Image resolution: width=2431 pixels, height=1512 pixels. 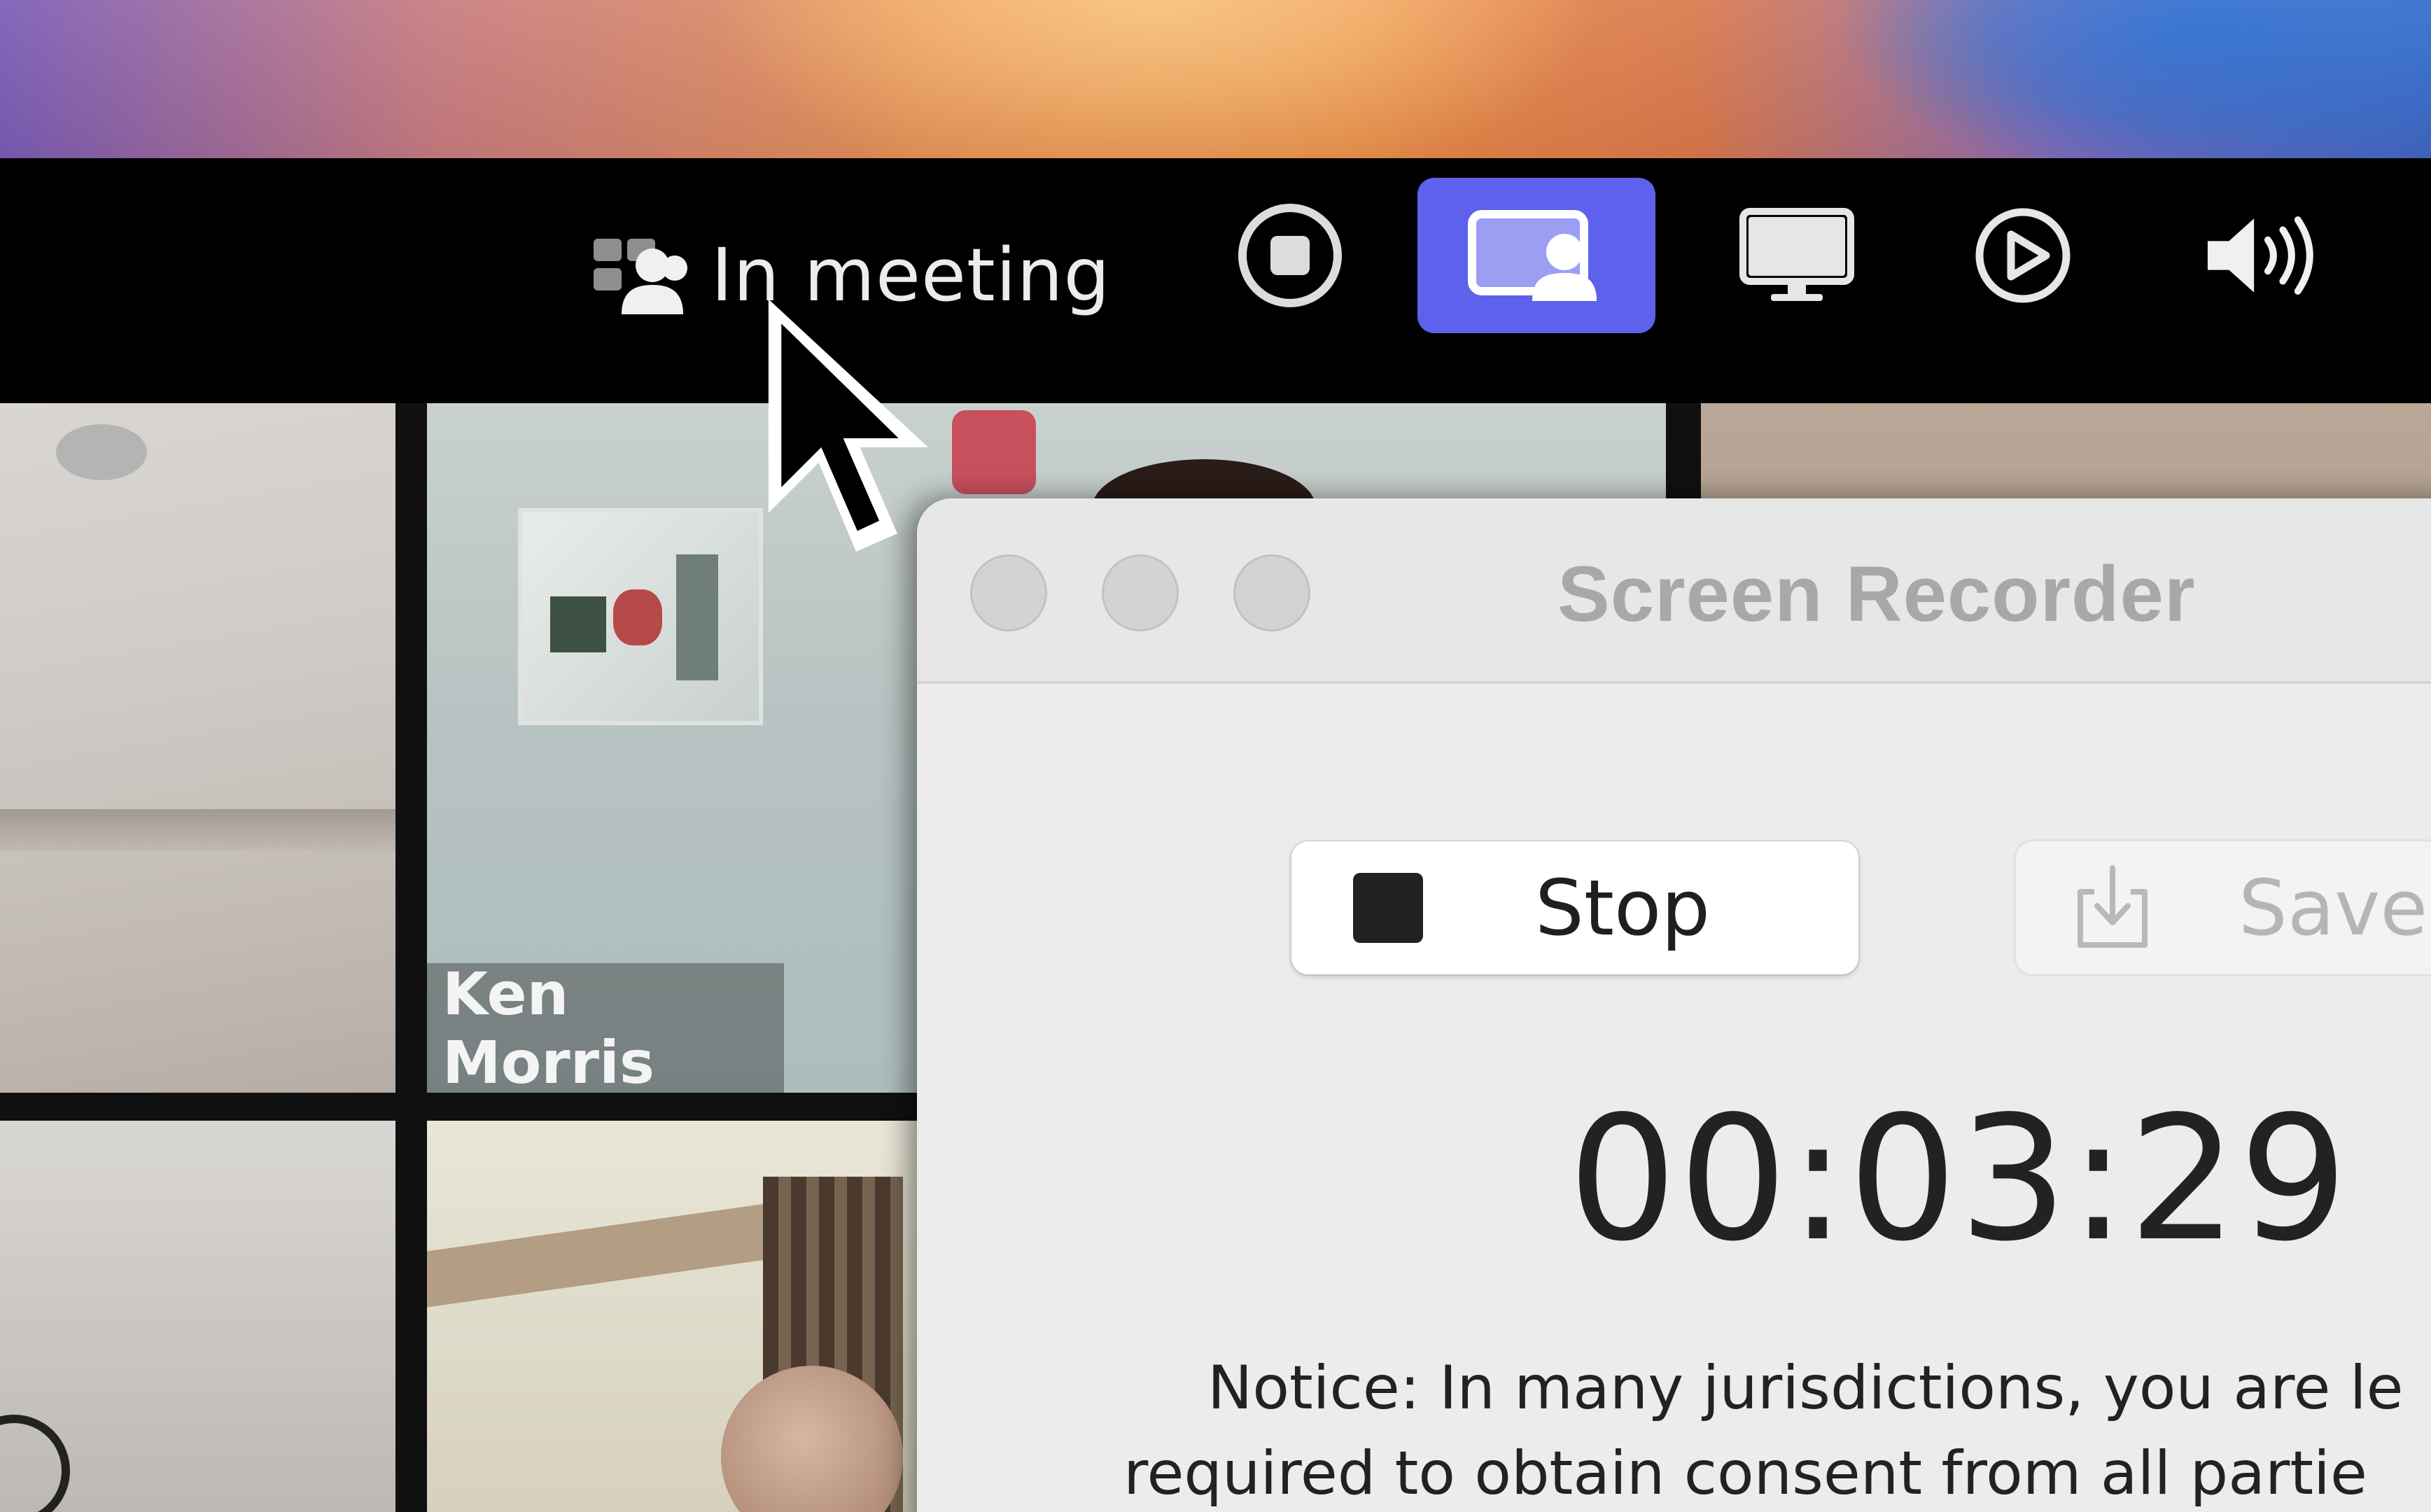 I want to click on display-button, so click(x=1796, y=255).